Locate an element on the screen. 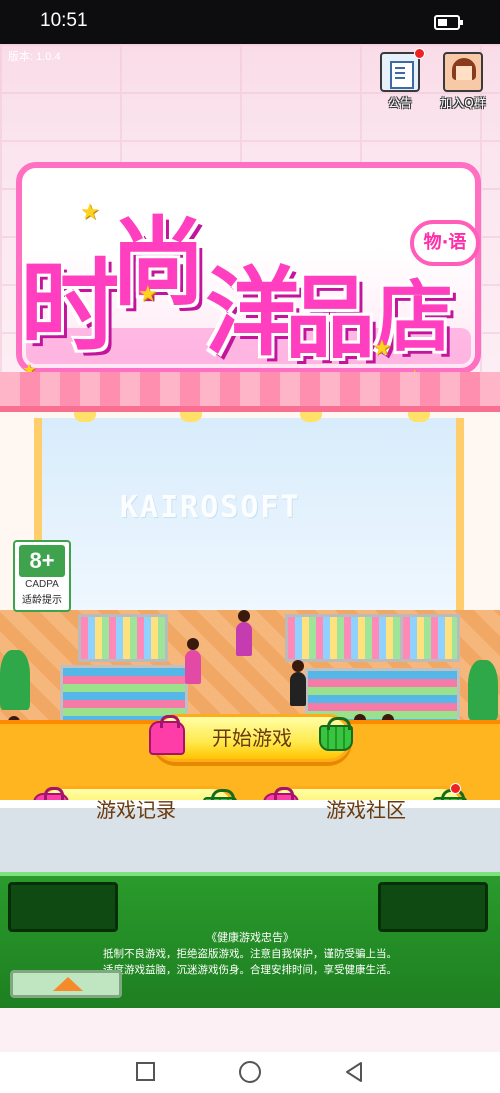 This screenshot has width=500, height=1093. system-nav-bar is located at coordinates (250, 1072).